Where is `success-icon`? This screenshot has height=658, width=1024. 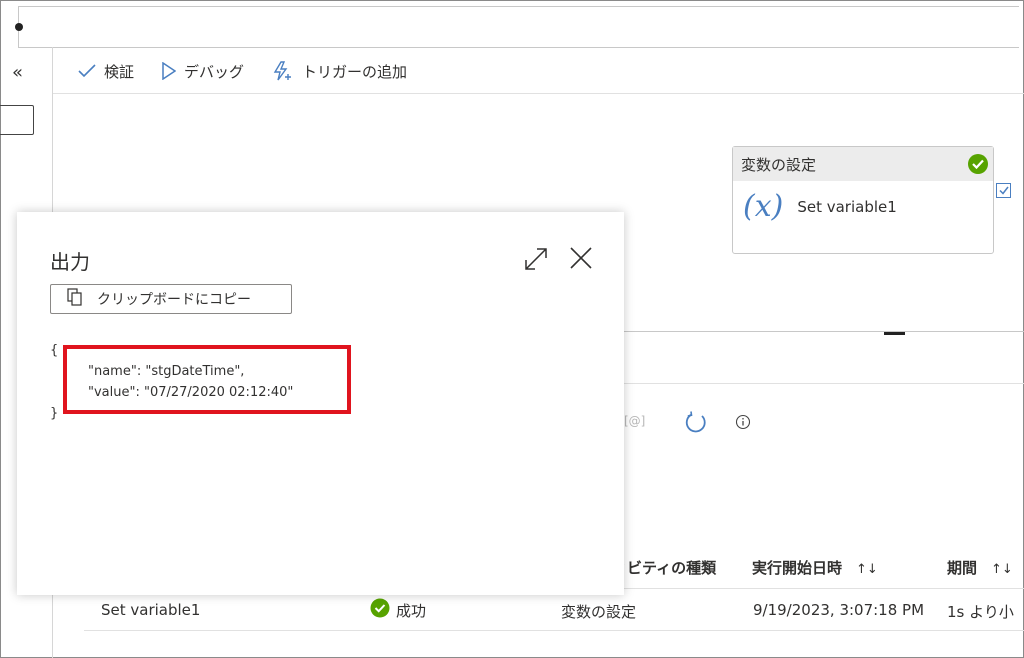
success-icon is located at coordinates (380, 610).